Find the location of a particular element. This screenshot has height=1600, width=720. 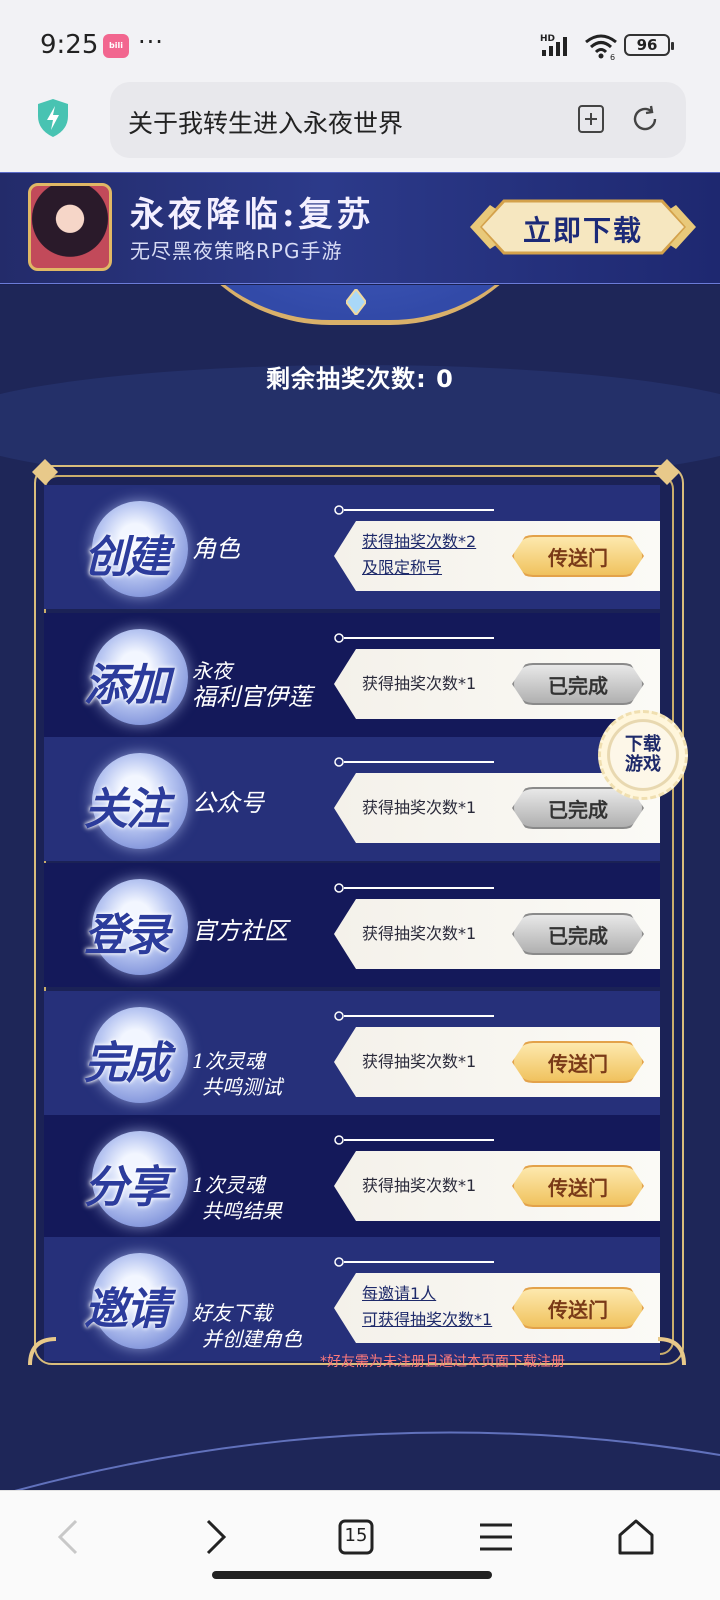

task-target: 官方社区 is located at coordinates (240, 931).